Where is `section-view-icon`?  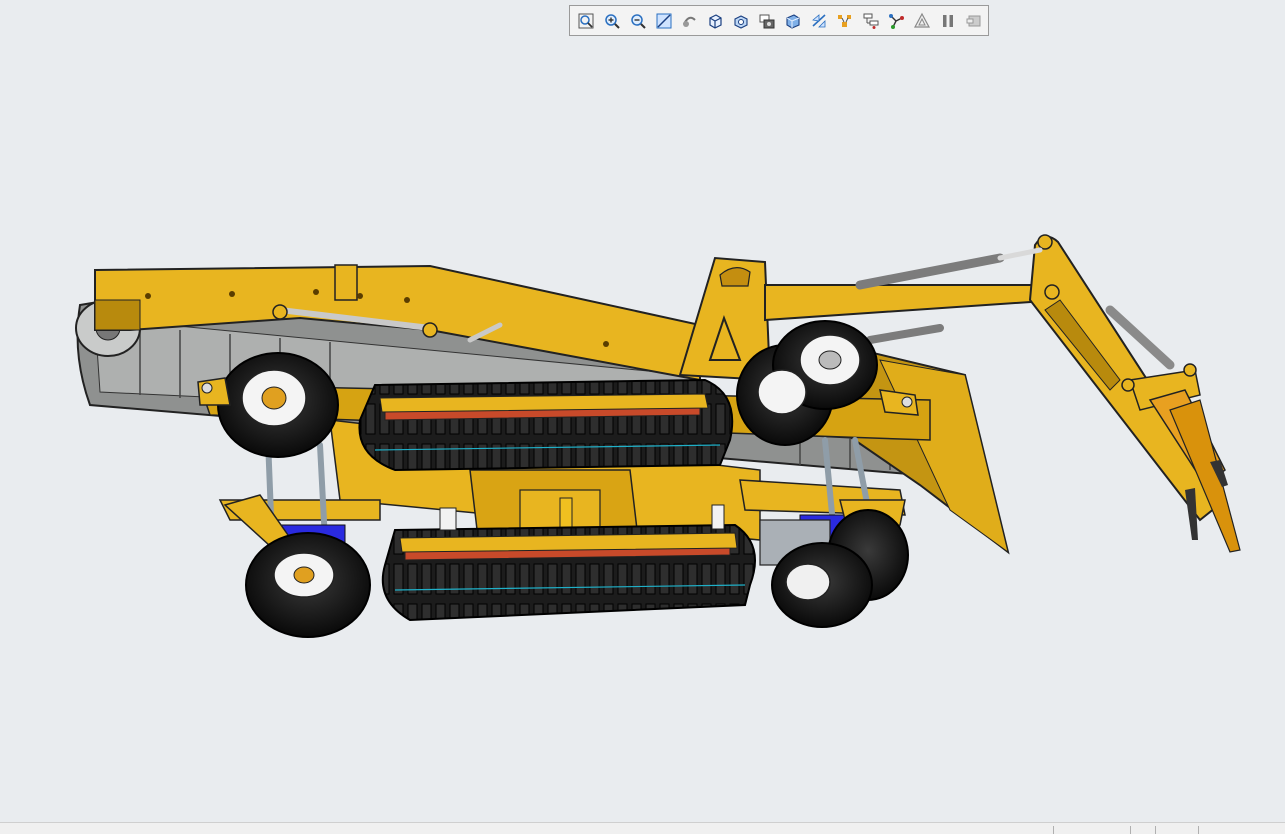
section-view-icon is located at coordinates (819, 21).